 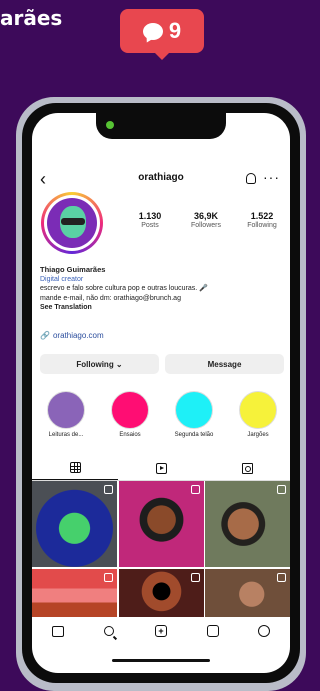 I want to click on see-translation-link: See Translation, so click(x=163, y=308).